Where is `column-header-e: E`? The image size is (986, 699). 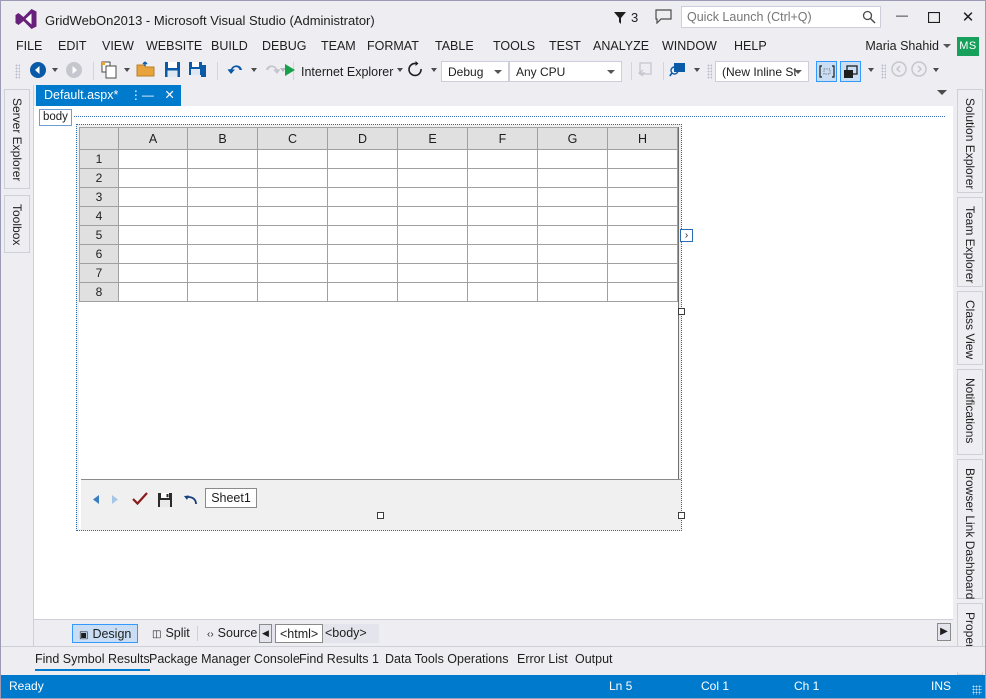
column-header-e: E is located at coordinates (432, 138).